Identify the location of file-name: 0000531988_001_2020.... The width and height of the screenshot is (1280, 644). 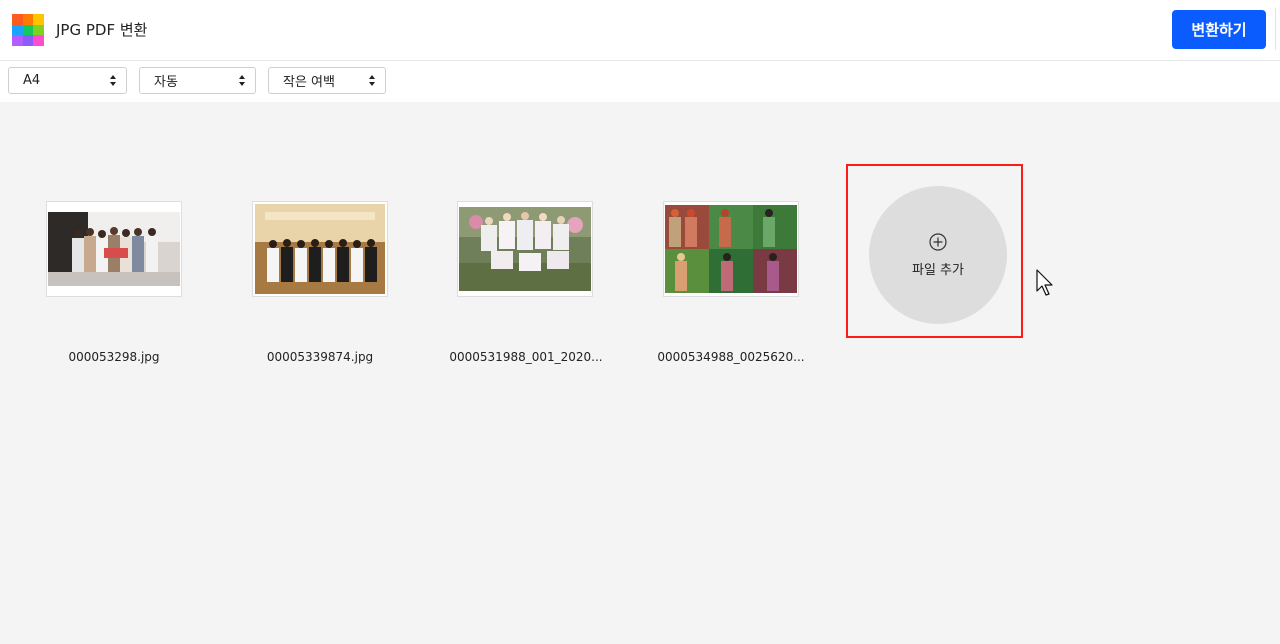
(526, 357).